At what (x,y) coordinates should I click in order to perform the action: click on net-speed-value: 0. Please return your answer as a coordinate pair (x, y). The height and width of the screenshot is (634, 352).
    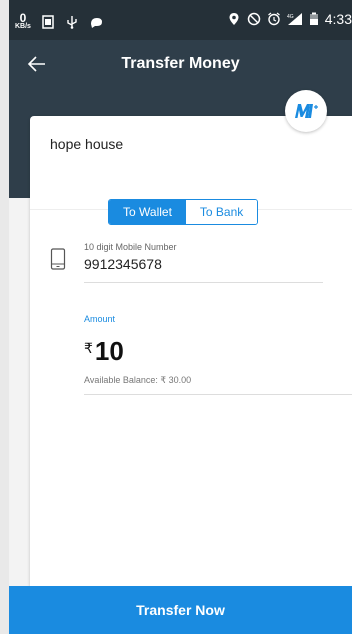
    Looking at the image, I should click on (23, 18).